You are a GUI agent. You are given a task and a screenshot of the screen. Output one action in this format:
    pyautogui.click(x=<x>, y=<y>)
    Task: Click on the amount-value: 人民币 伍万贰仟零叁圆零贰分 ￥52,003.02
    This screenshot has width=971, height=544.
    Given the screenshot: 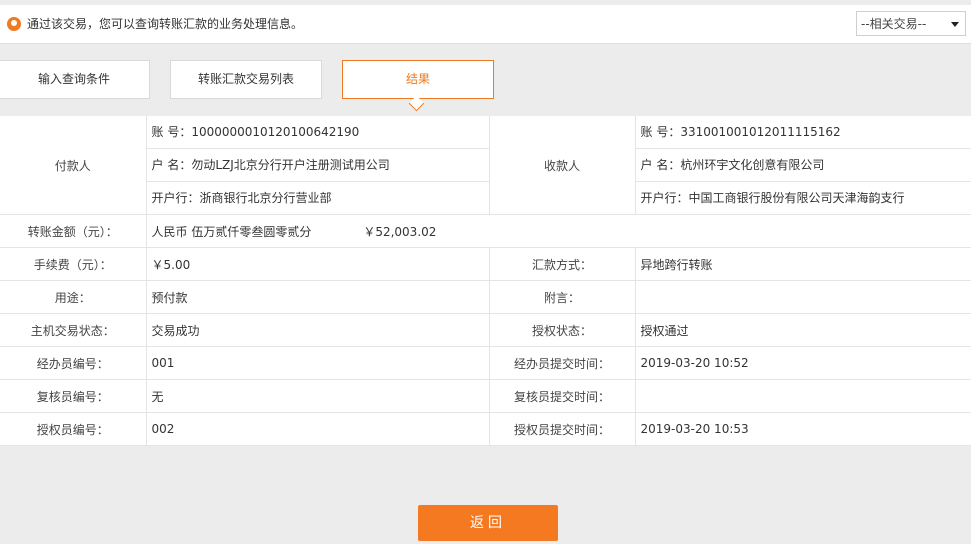 What is the action you would take?
    pyautogui.click(x=558, y=231)
    